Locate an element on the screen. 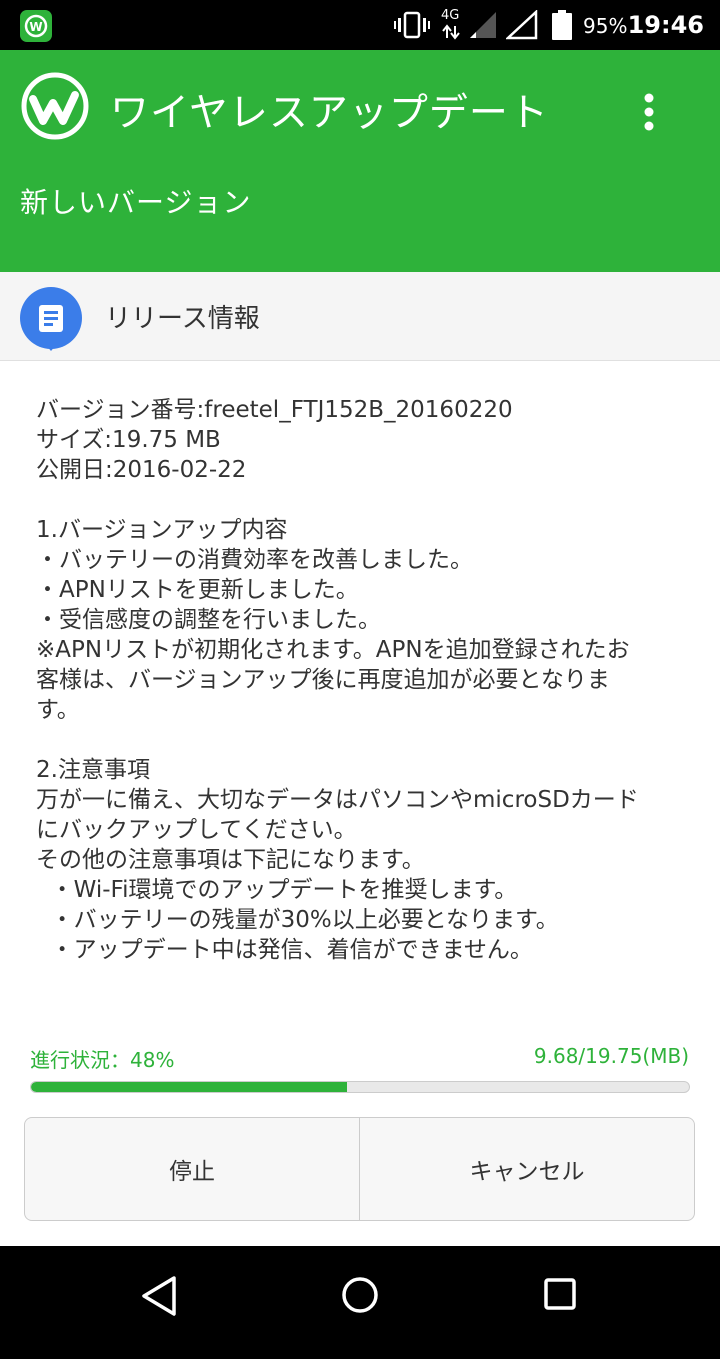  cancel-button: キャンセル is located at coordinates (526, 1169).